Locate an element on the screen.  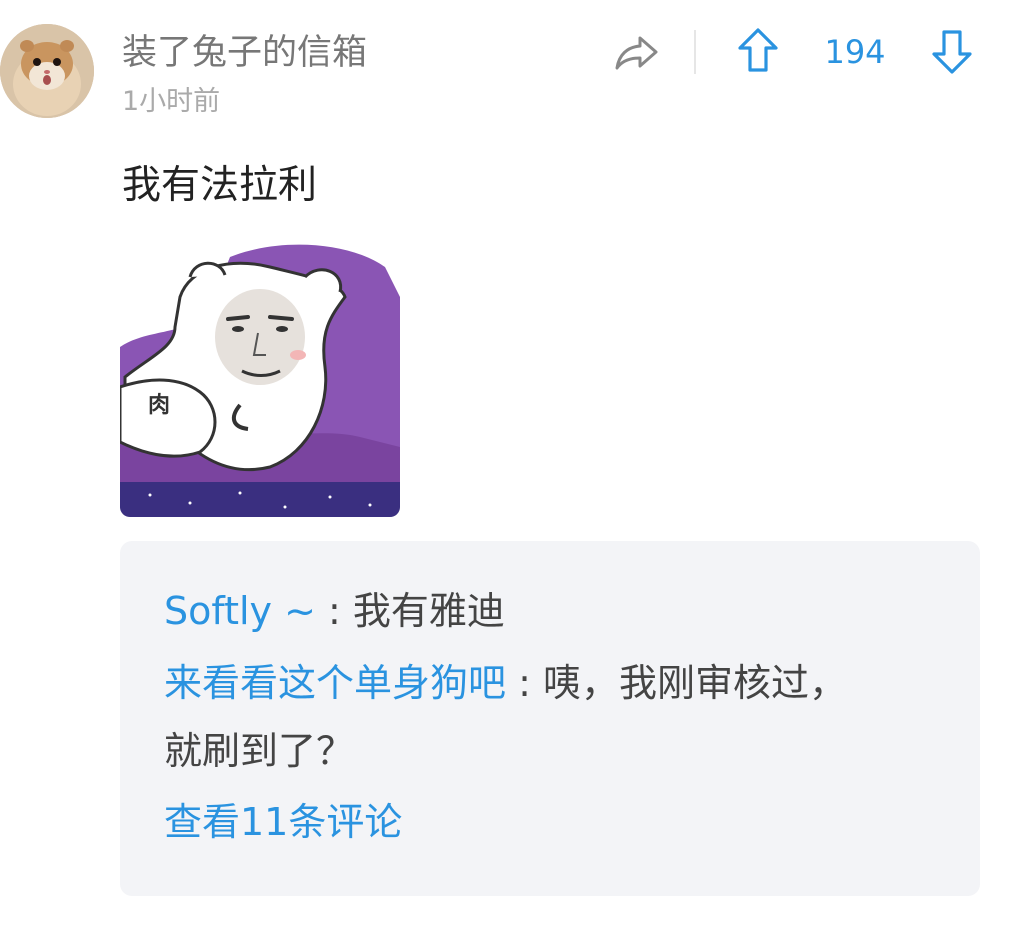
arrow-down-icon is located at coordinates (952, 52).